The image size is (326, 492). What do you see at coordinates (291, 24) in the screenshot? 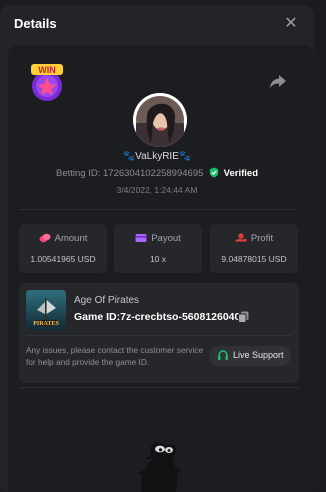
I see `close-icon: ✕` at bounding box center [291, 24].